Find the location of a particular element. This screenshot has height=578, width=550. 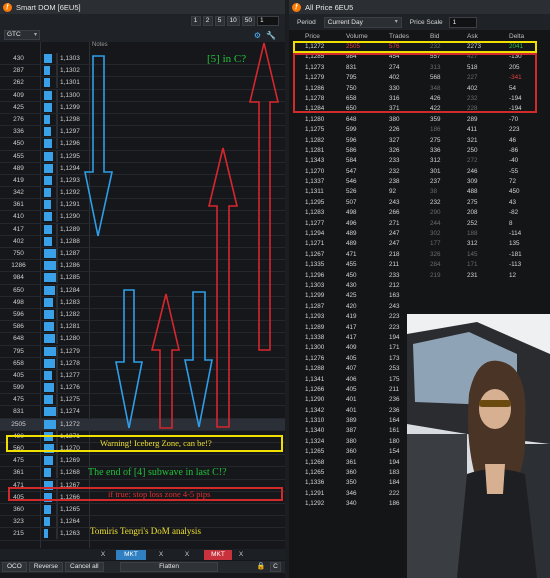

delta-cell: 43 is located at coordinates (513, 202).